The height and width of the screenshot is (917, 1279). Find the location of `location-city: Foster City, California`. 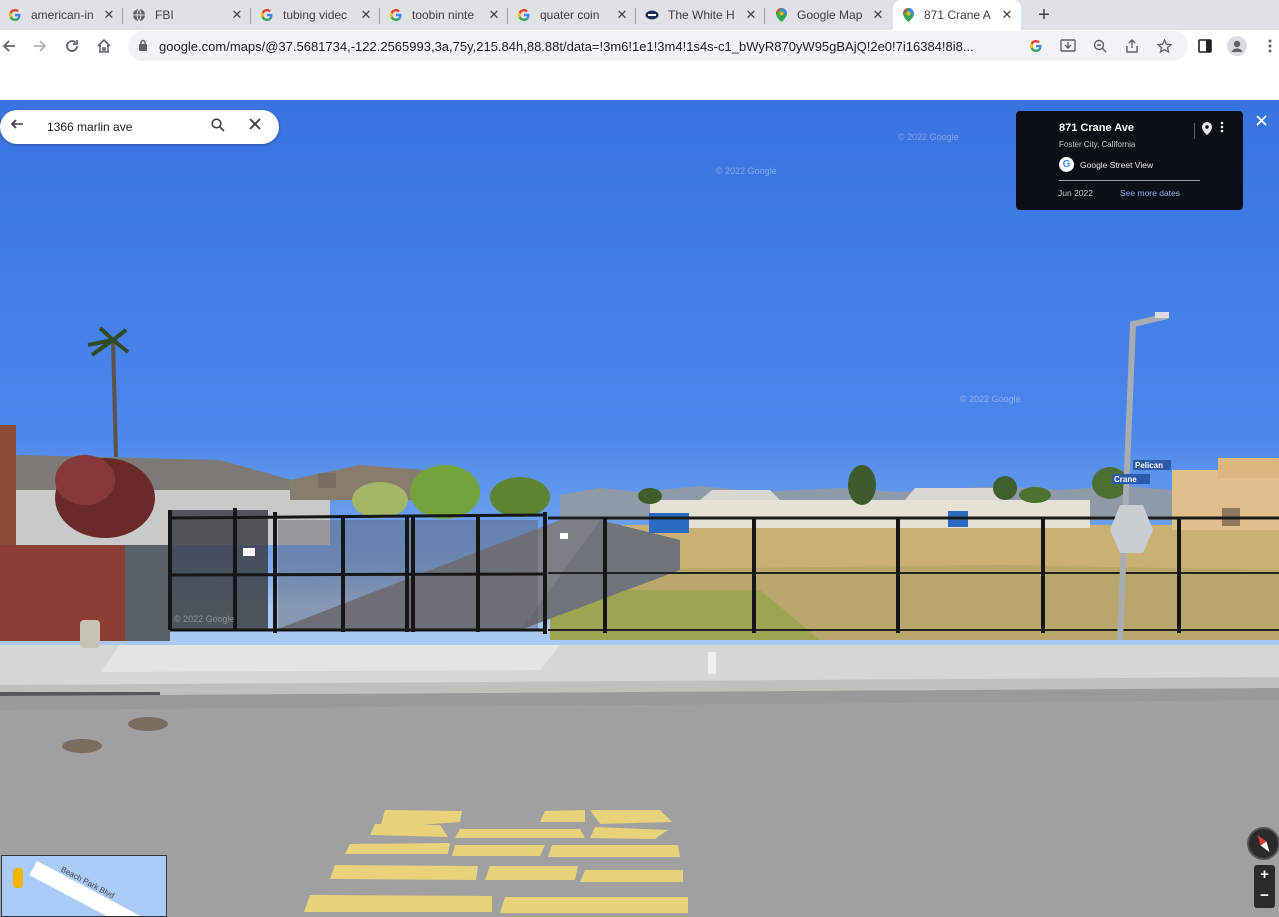

location-city: Foster City, California is located at coordinates (1097, 144).